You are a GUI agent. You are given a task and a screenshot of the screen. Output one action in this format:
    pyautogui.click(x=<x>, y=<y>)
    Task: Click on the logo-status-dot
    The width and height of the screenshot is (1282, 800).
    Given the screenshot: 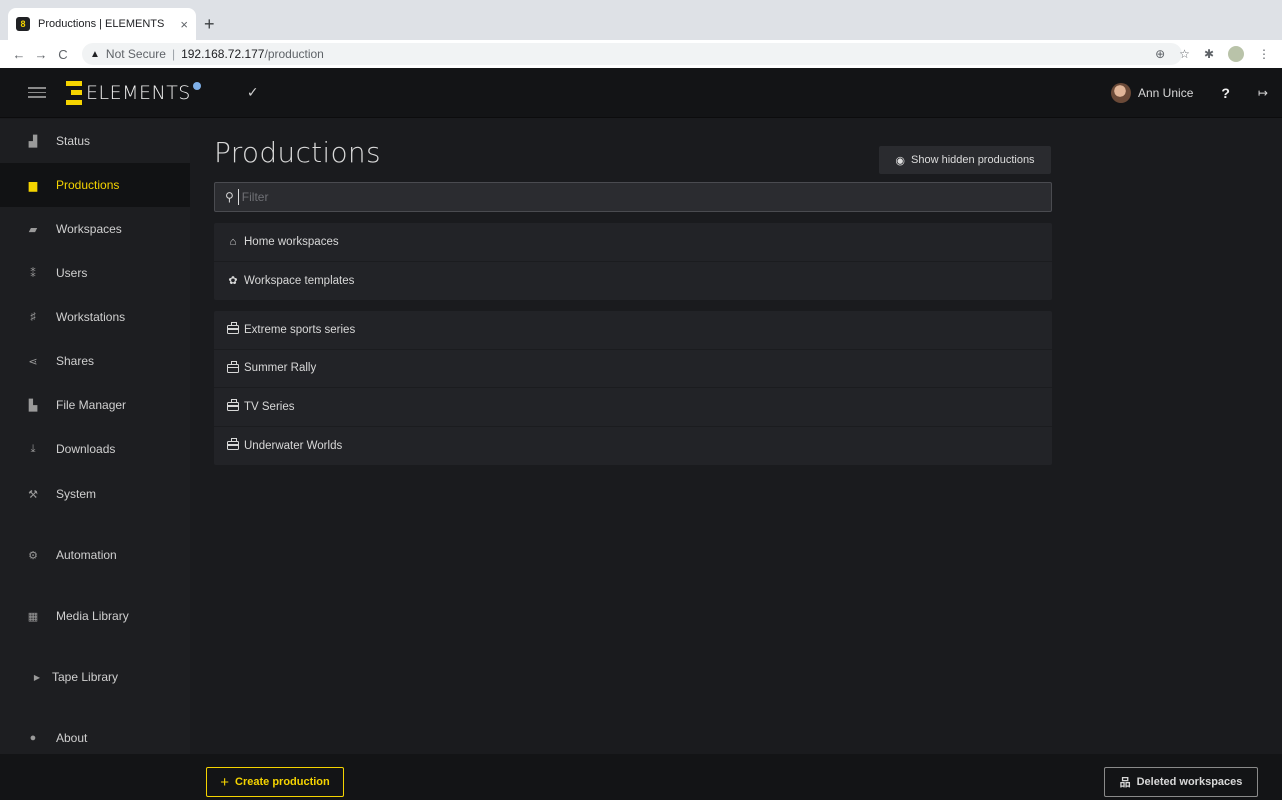 What is the action you would take?
    pyautogui.click(x=196, y=85)
    